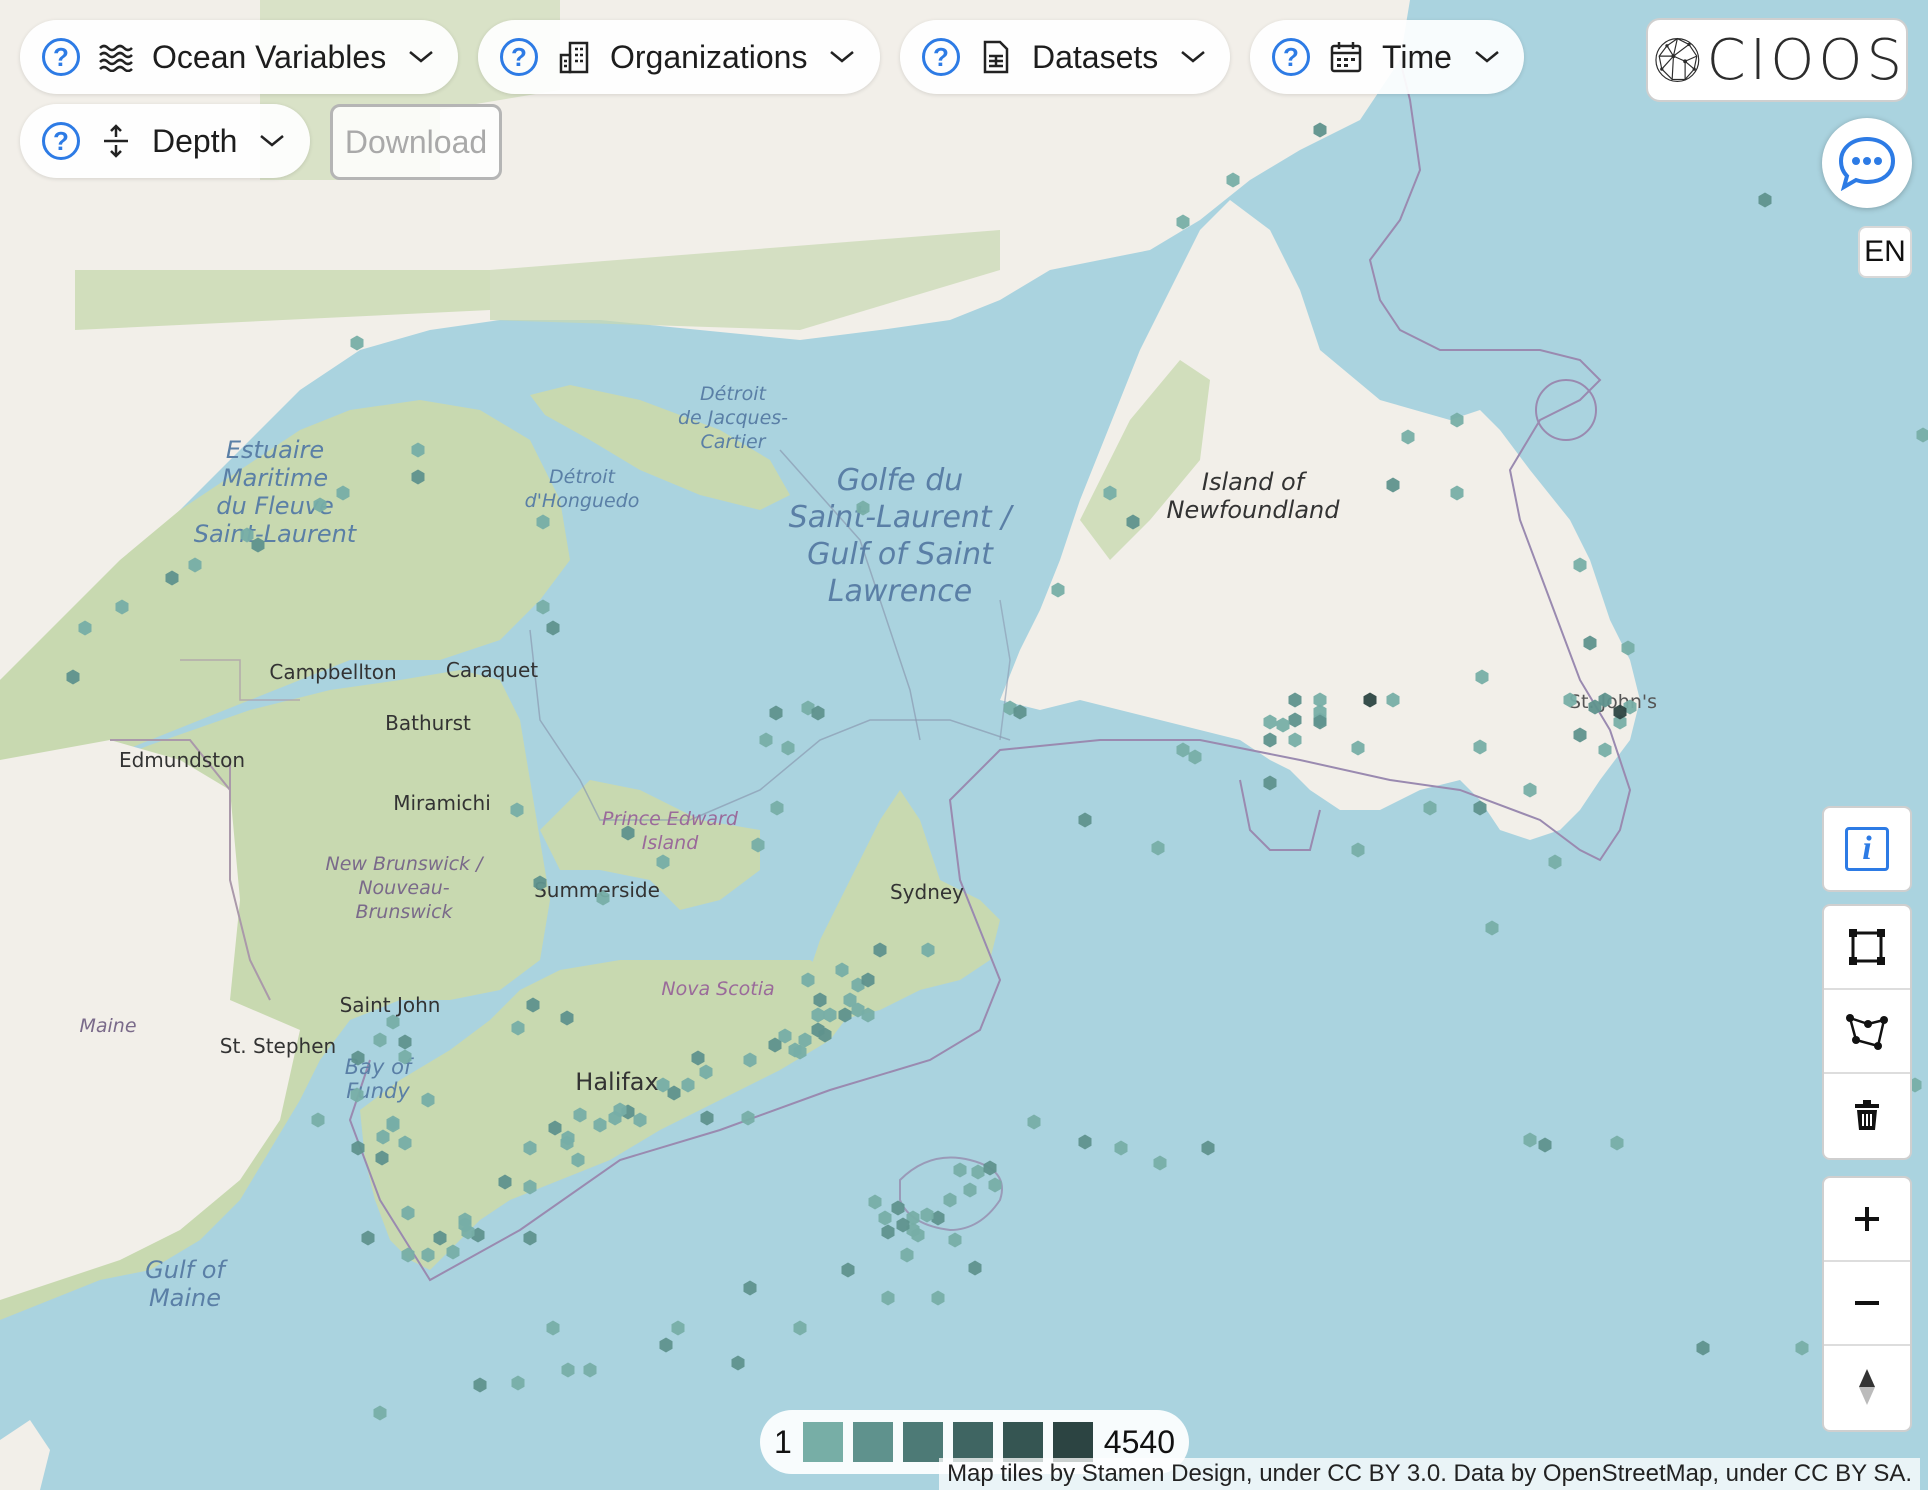 This screenshot has height=1490, width=1928. I want to click on download-button: Download, so click(416, 142).